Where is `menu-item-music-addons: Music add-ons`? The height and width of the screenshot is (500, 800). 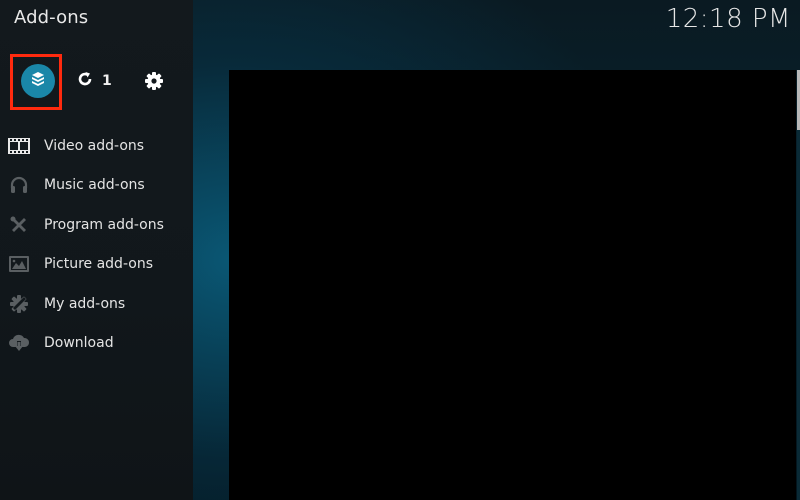 menu-item-music-addons: Music add-ons is located at coordinates (96, 185).